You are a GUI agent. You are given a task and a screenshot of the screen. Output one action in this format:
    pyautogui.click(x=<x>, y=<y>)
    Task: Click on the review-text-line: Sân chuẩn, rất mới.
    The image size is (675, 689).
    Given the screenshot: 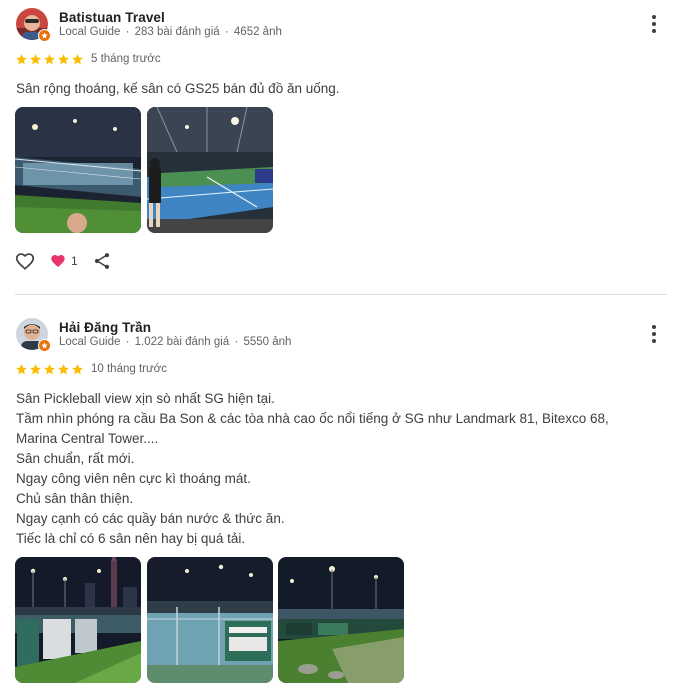 What is the action you would take?
    pyautogui.click(x=75, y=458)
    